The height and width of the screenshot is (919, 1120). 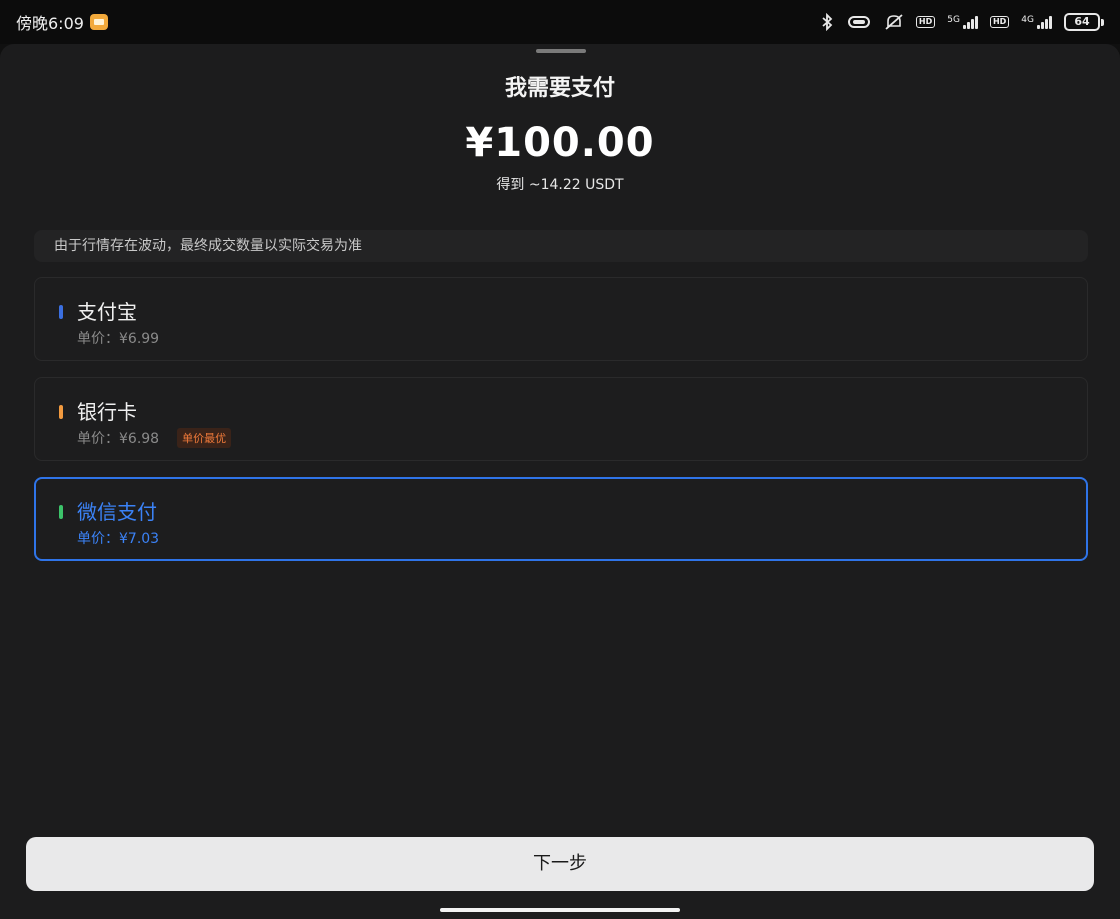 I want to click on clock: 傍晚6:09, so click(x=50, y=23).